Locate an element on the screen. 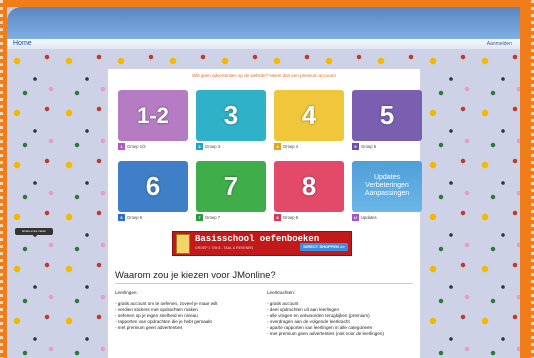 This screenshot has height=358, width=534. tile-groep-3: 3 3 Groep 3 is located at coordinates (231, 121).